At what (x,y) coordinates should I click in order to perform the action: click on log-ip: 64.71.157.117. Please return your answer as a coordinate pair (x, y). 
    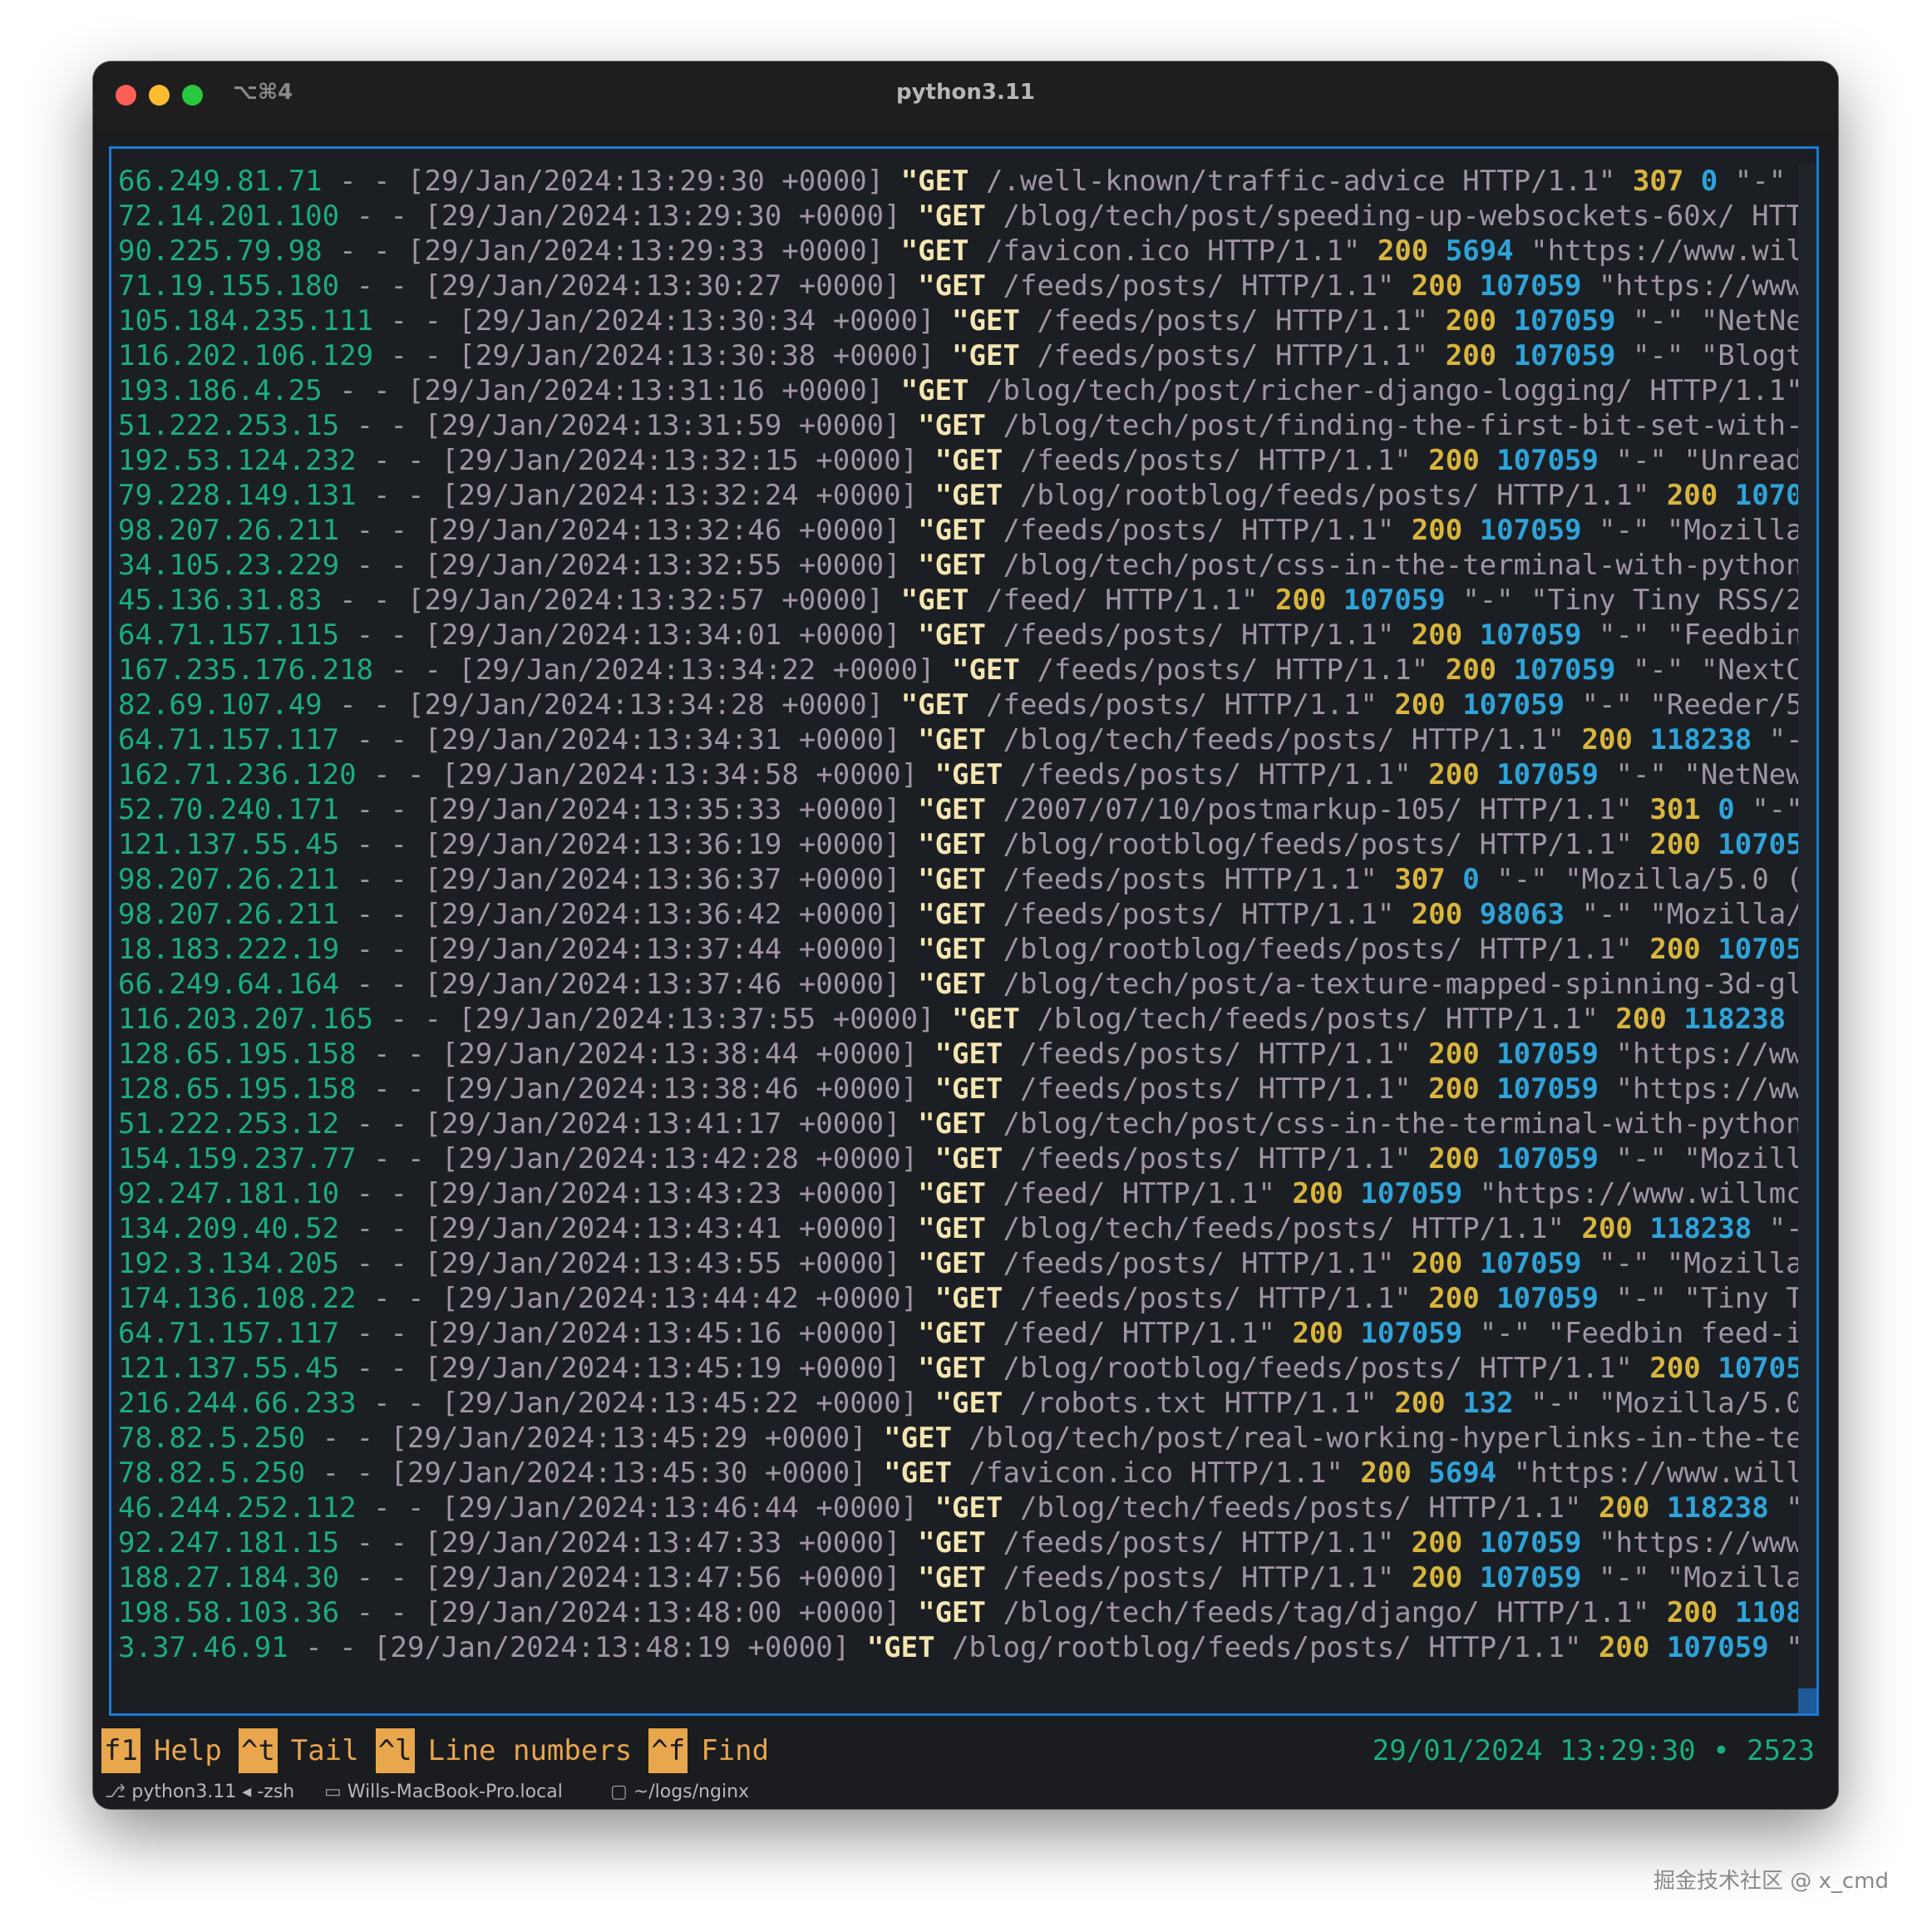
    Looking at the image, I should click on (229, 740).